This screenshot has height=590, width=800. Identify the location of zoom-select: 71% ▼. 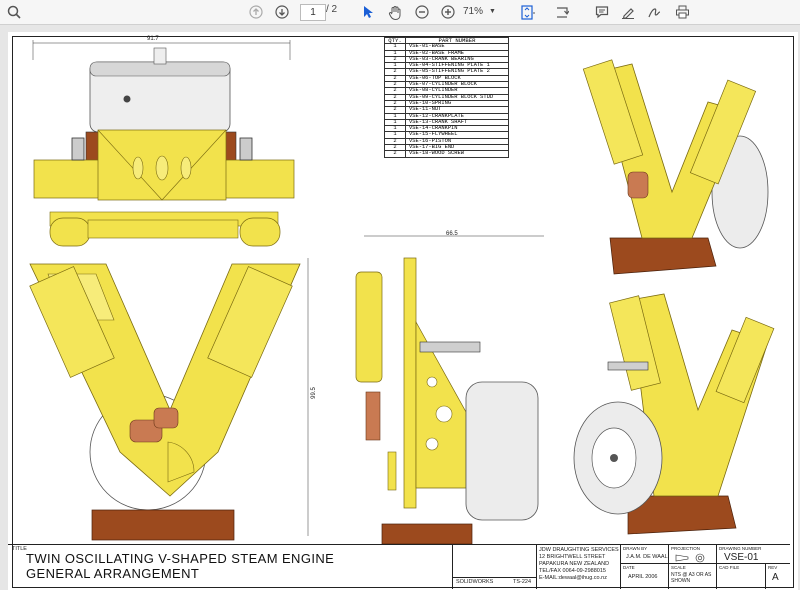
(483, 11).